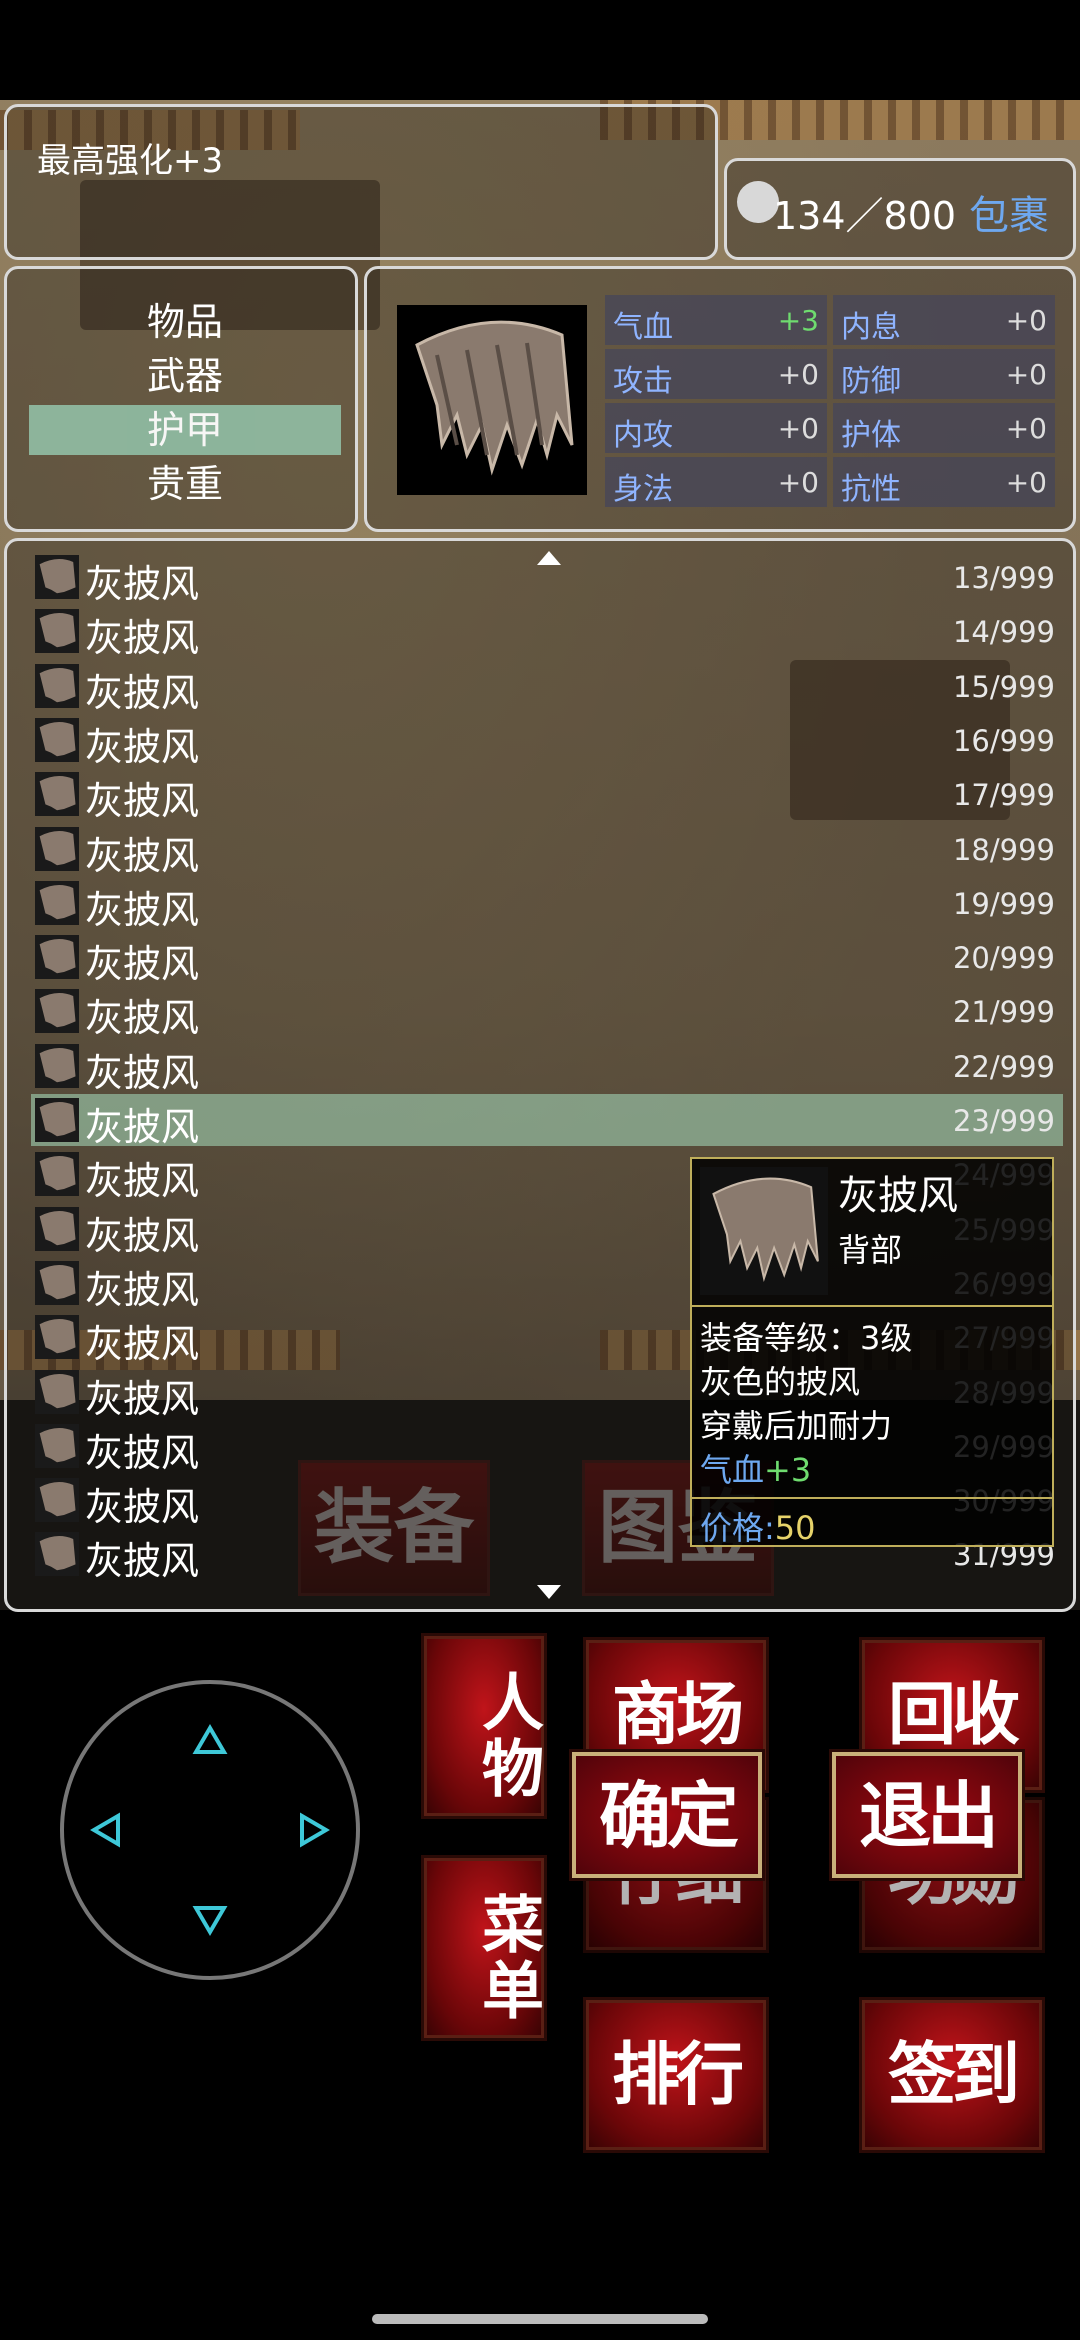  I want to click on item-row: 灰披风 13/999, so click(547, 578).